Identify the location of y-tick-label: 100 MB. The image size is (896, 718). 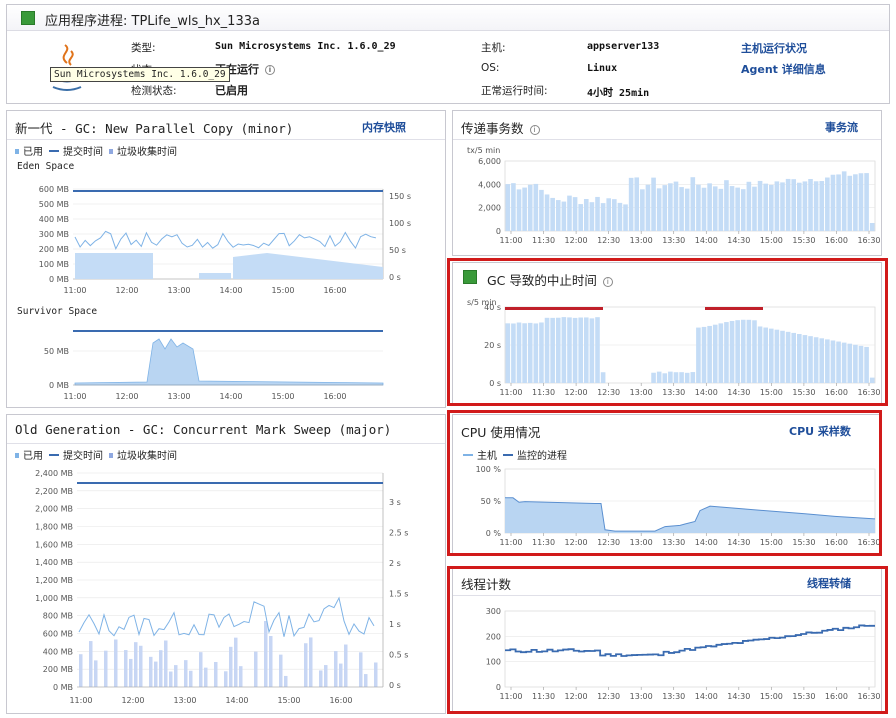
(54, 264).